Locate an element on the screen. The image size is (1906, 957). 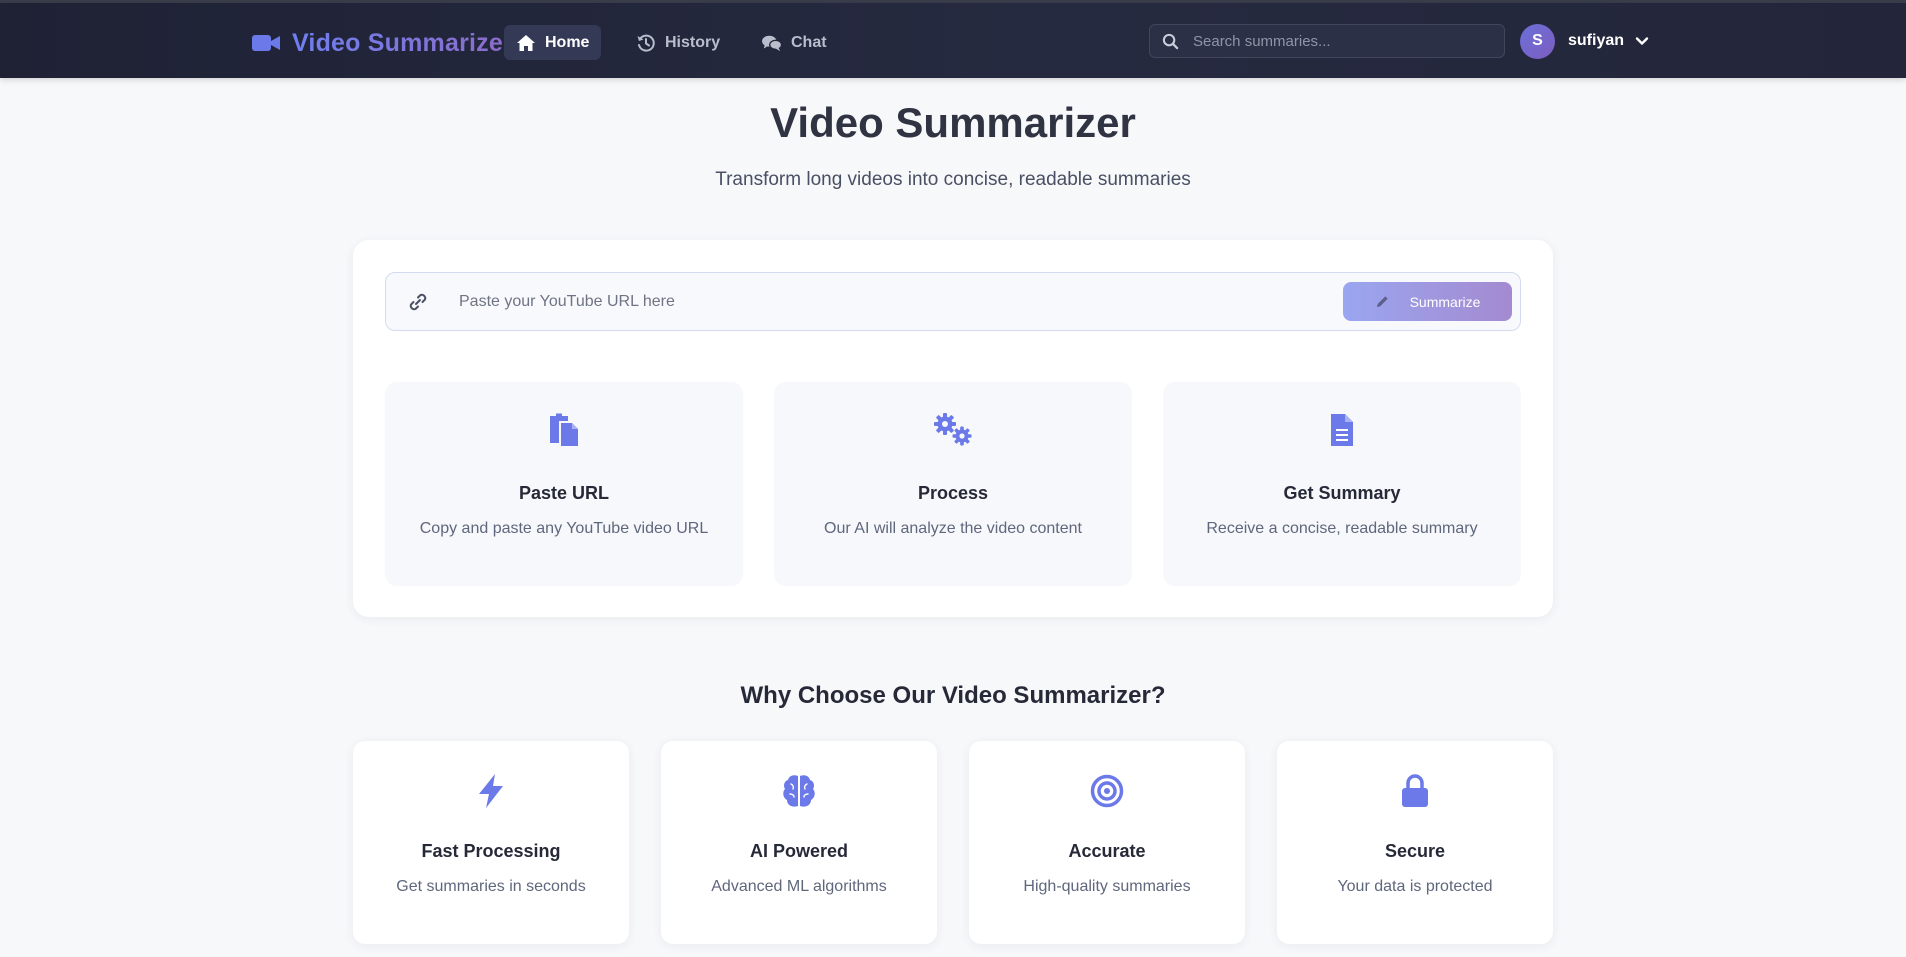
home-icon is located at coordinates (526, 42).